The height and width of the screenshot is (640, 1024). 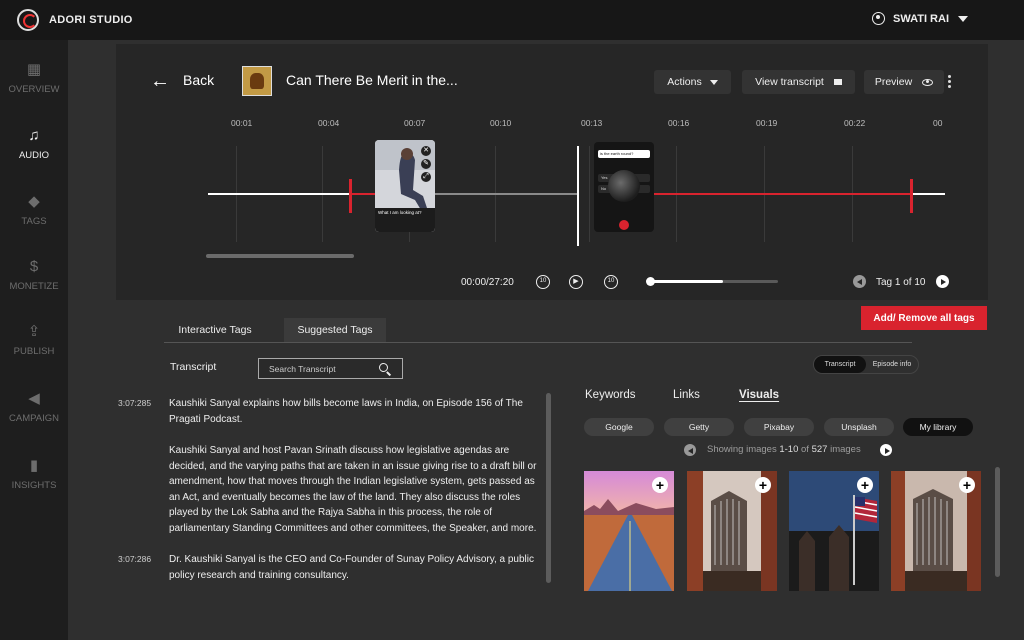 What do you see at coordinates (924, 318) in the screenshot?
I see `add-remove-all-tags-button: Add/ Remove all tags` at bounding box center [924, 318].